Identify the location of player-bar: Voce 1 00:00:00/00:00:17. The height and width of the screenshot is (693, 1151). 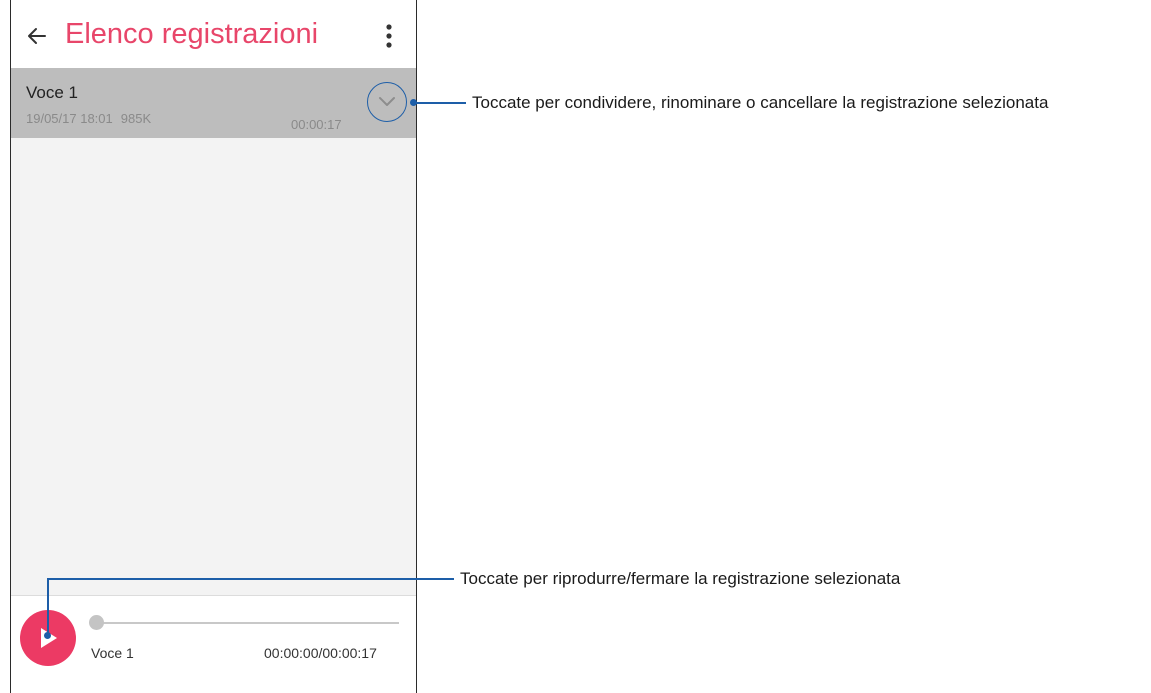
(213, 644).